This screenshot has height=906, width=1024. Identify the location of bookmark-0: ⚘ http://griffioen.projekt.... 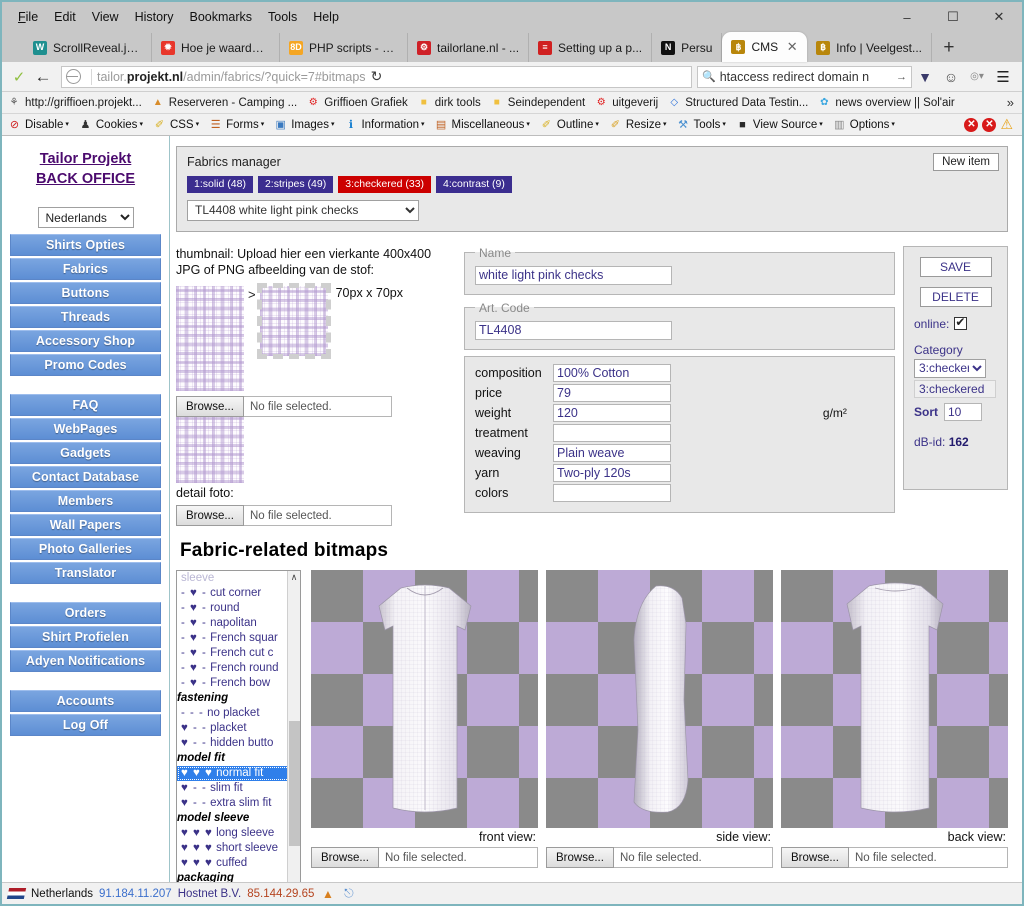
(74, 103).